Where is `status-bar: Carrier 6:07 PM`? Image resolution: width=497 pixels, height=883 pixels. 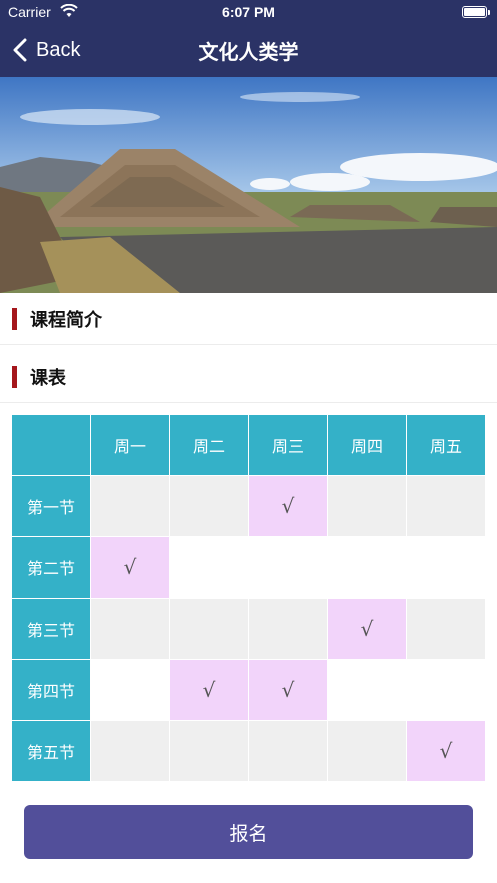 status-bar: Carrier 6:07 PM is located at coordinates (248, 13).